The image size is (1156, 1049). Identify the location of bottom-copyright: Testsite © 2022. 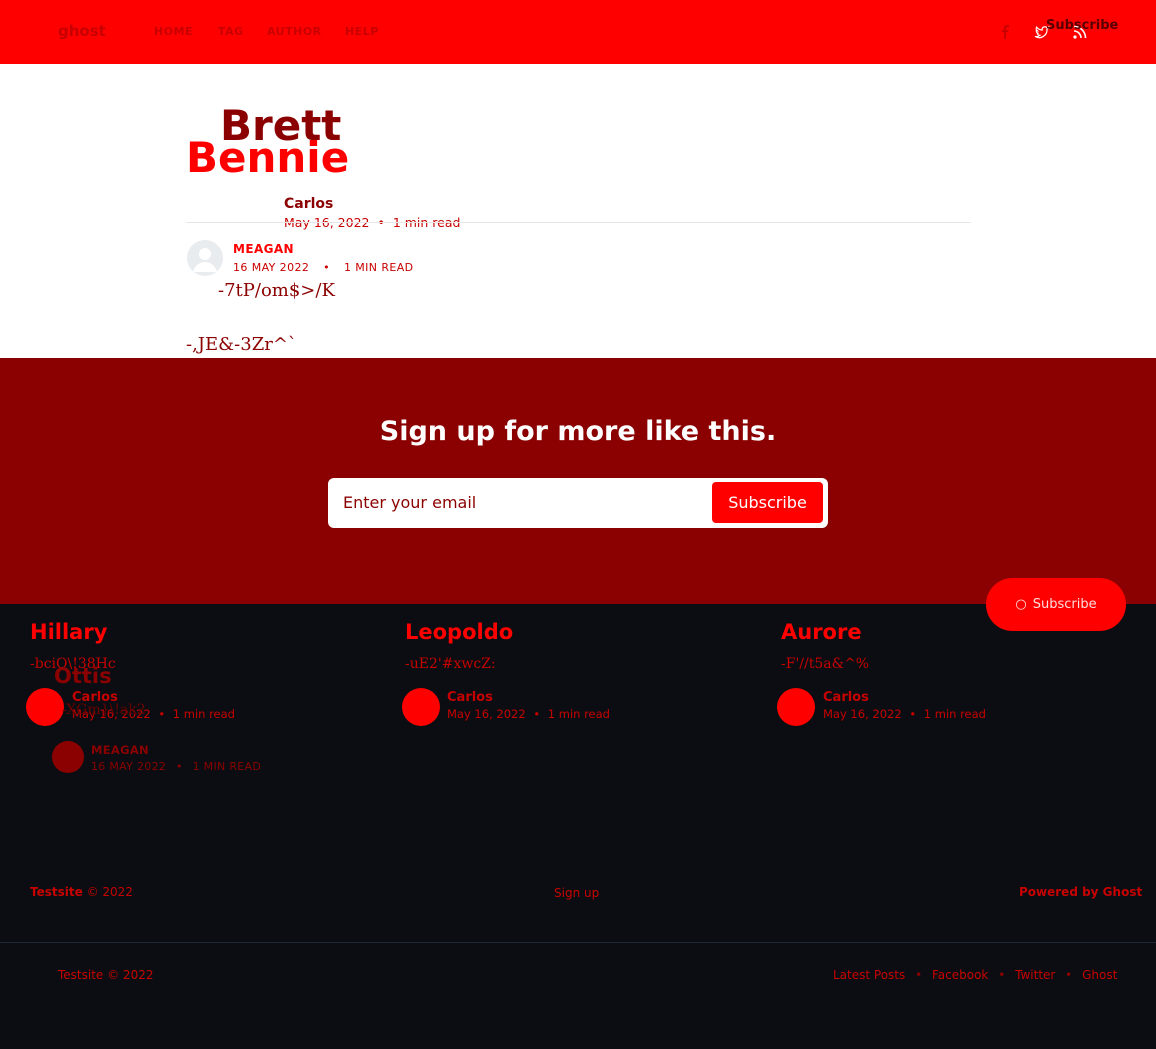
(106, 975).